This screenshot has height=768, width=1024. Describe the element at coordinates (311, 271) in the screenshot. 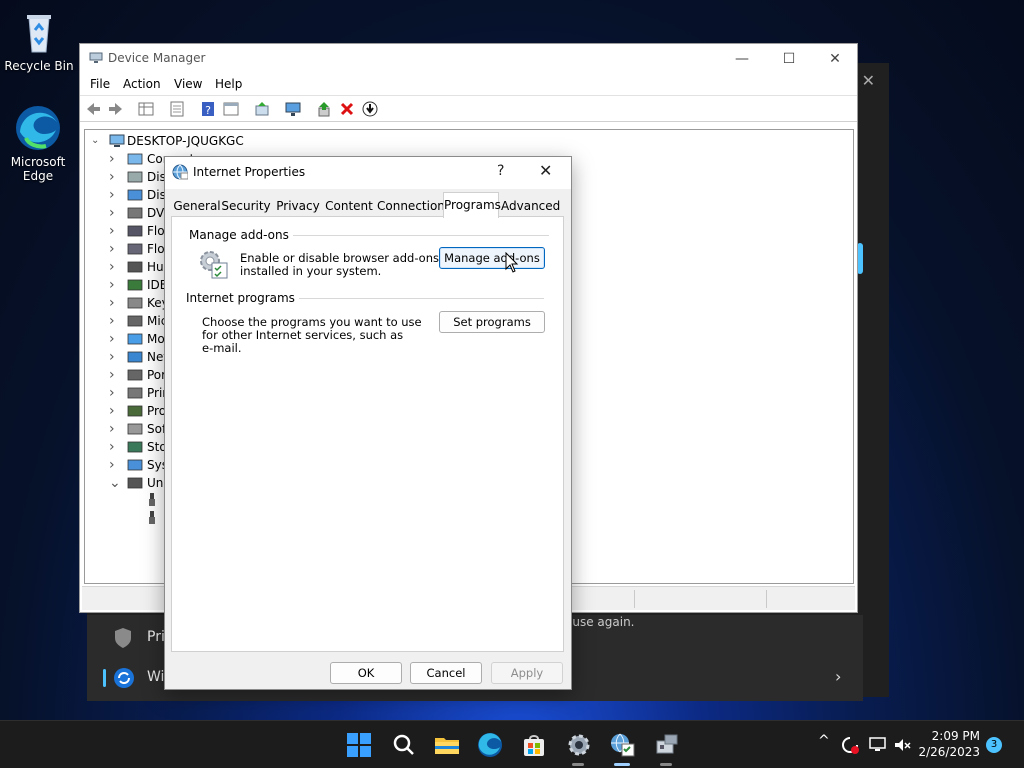

I see `manage-addons-description-line2: installed in your system.` at that location.